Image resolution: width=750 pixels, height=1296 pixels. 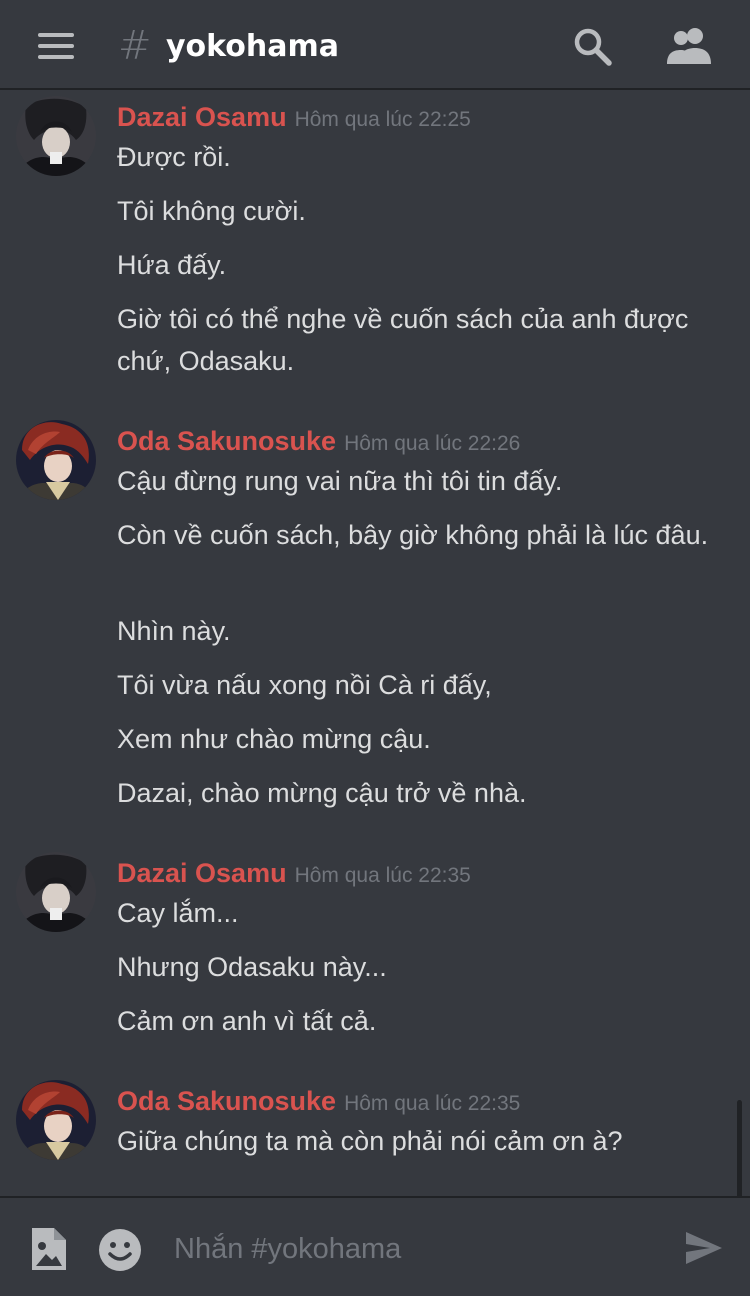 I want to click on message-text: Dazai, chào mừng cậu trở về nhà., so click(x=322, y=793).